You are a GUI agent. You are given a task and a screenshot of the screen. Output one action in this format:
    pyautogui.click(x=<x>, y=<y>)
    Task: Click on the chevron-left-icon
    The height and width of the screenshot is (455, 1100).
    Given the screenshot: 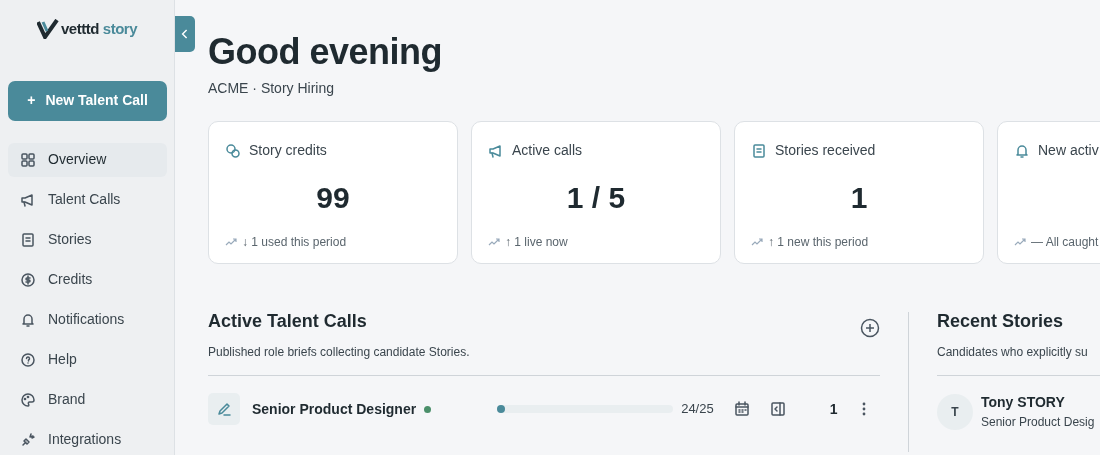 What is the action you would take?
    pyautogui.click(x=185, y=34)
    